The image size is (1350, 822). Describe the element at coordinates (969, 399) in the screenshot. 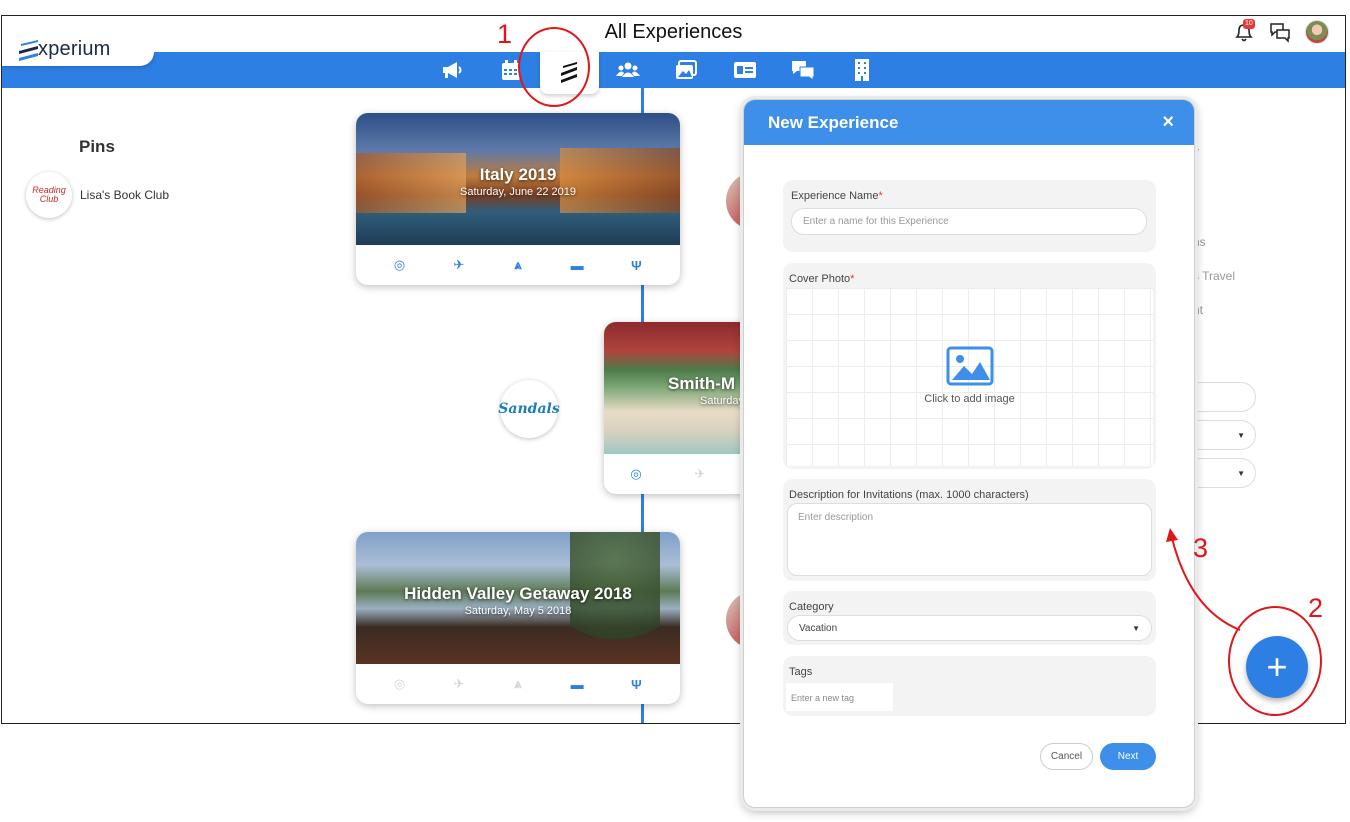

I see `add-image-text: Click to add image` at that location.